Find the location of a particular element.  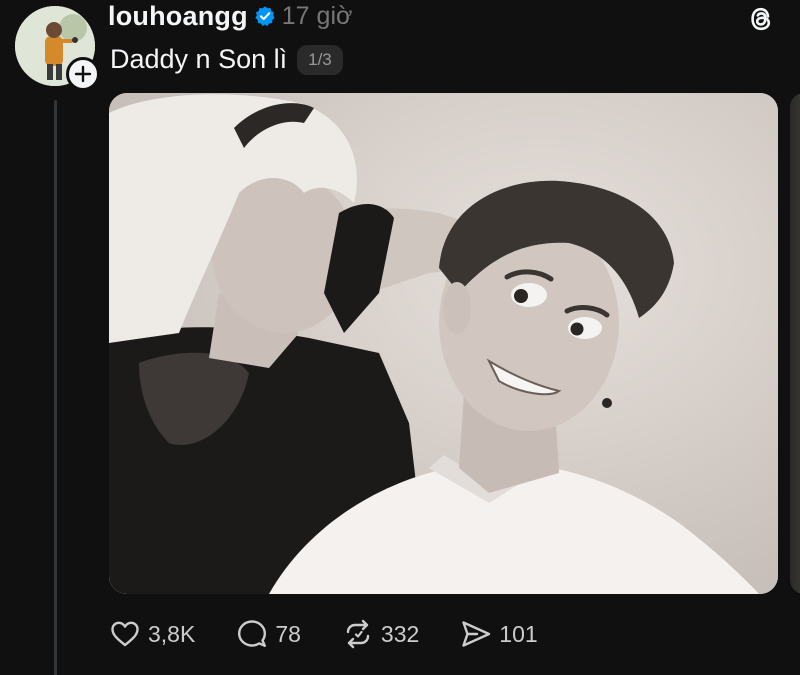

like-count: 3,8K is located at coordinates (172, 633).